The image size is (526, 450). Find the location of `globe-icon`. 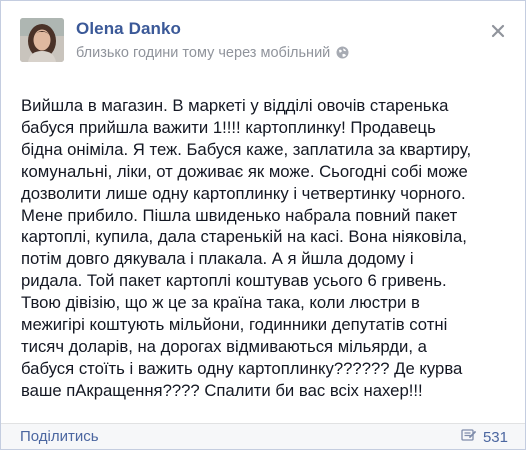

globe-icon is located at coordinates (342, 54).